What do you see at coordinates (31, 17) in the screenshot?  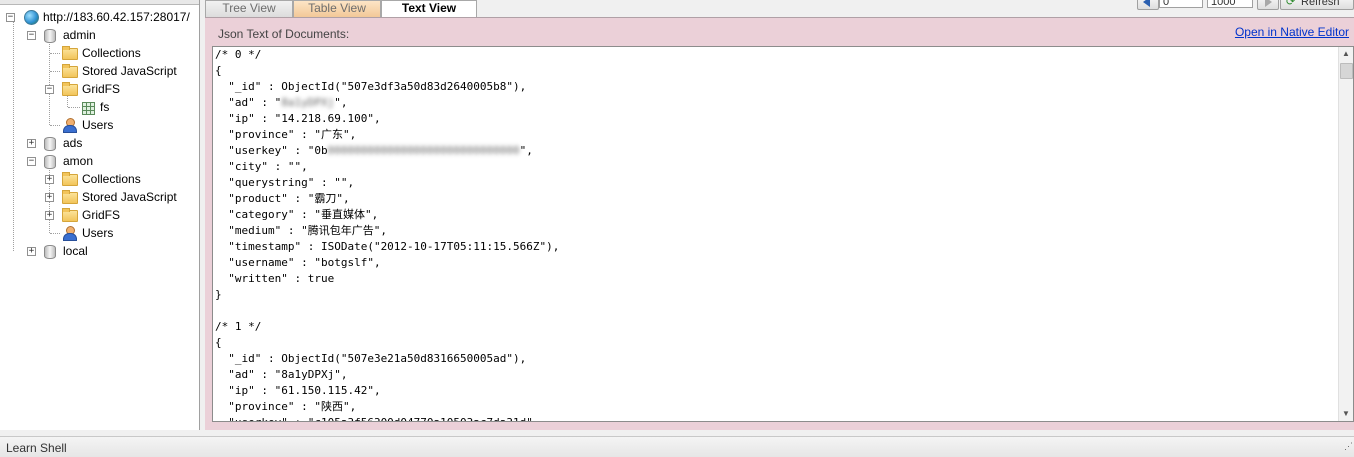 I see `globe-icon` at bounding box center [31, 17].